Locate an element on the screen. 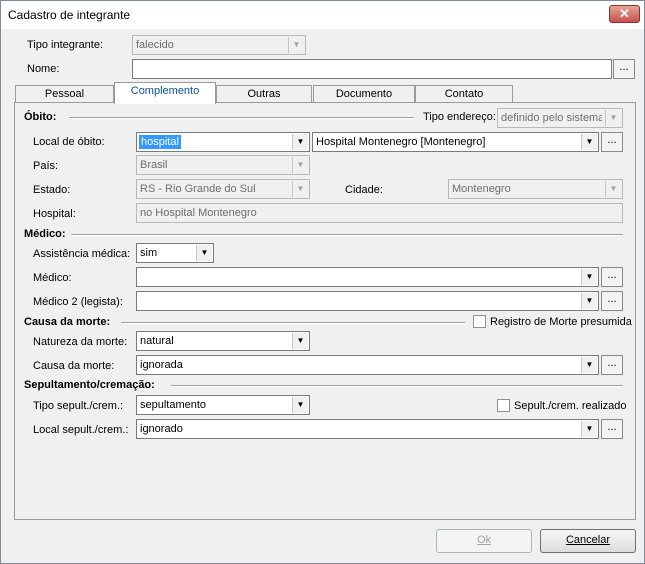  tipo-endereco-label: Tipo endereço: is located at coordinates (459, 117).